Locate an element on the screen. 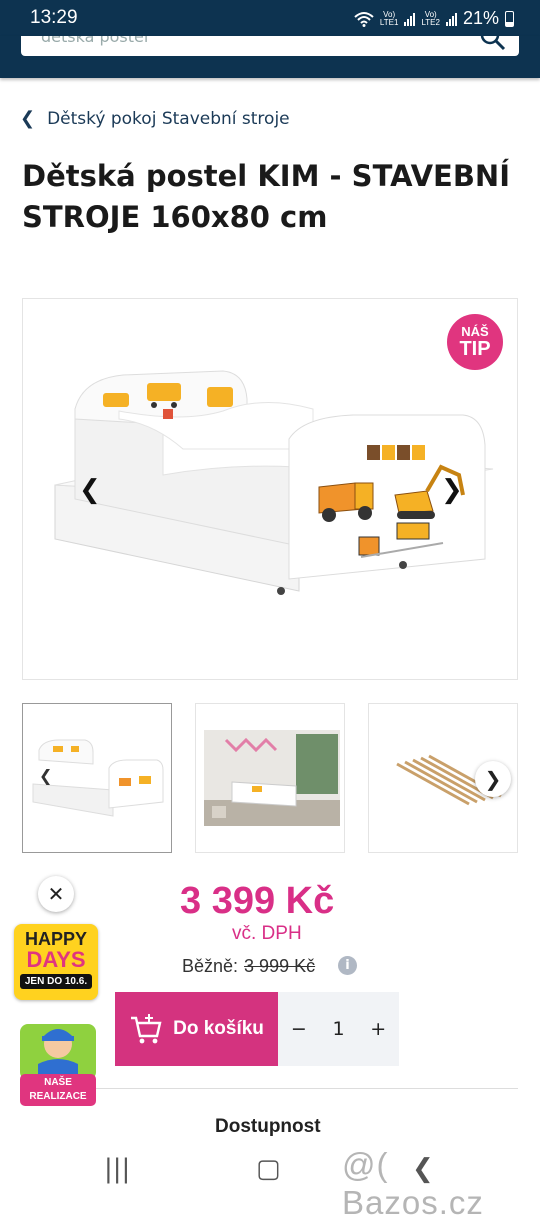  add-to-cart-button: Do košíku is located at coordinates (196, 1029).